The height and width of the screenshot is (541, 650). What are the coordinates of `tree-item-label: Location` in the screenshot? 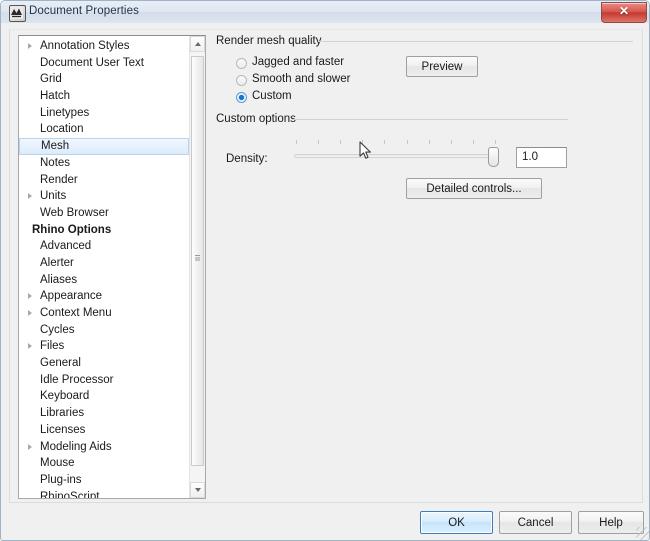 It's located at (62, 129).